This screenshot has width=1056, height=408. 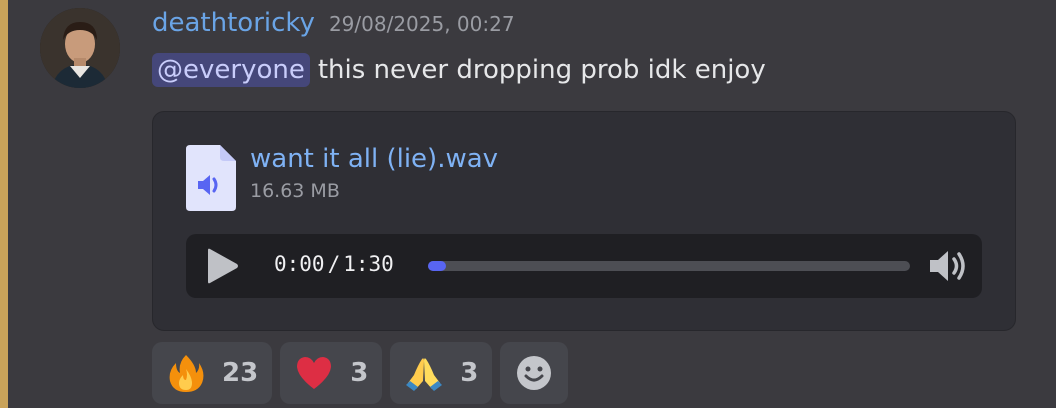 I want to click on play-icon, so click(x=222, y=266).